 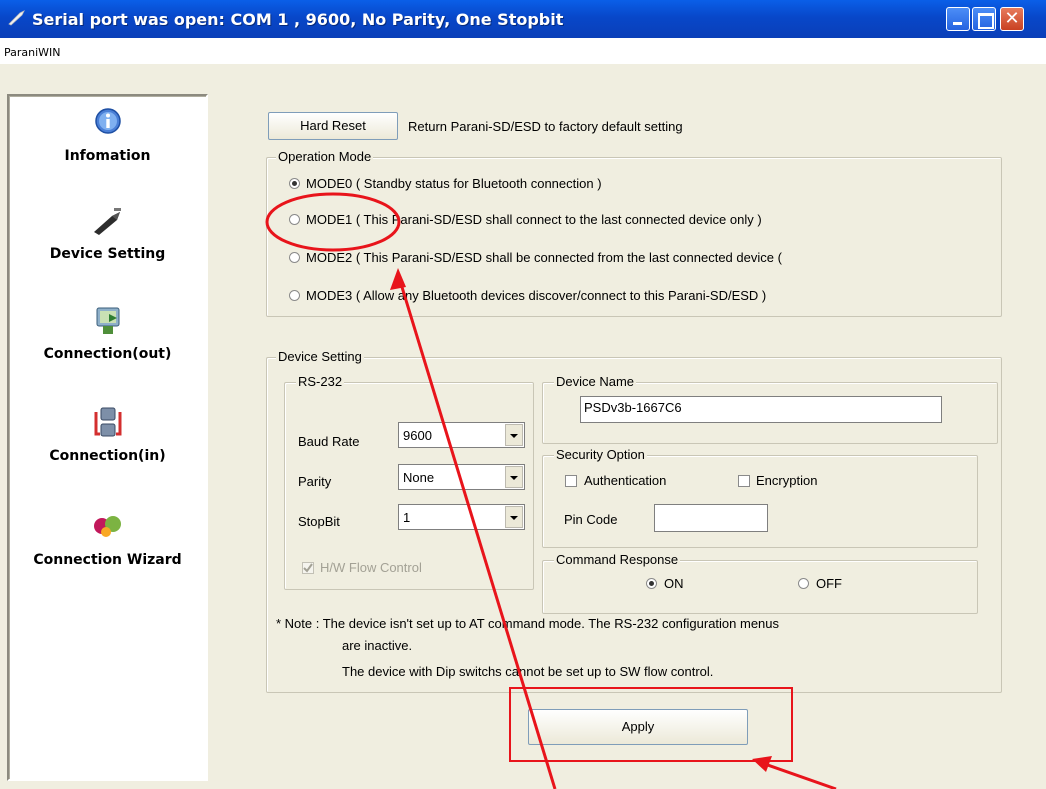 What do you see at coordinates (315, 481) in the screenshot?
I see `parity-label: Parity` at bounding box center [315, 481].